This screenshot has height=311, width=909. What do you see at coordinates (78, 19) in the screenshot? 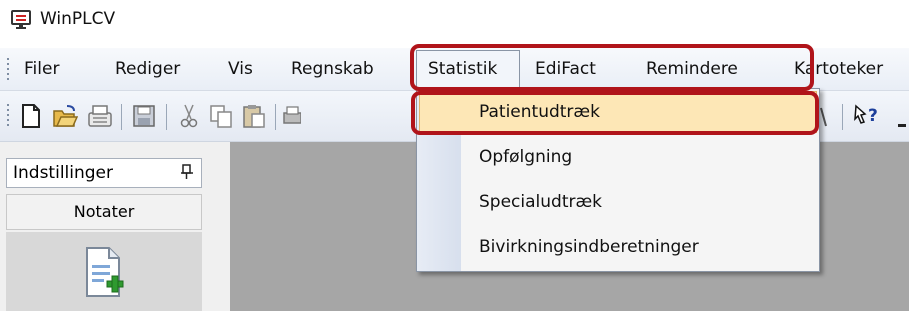
I see `window-title: WinPLCV` at bounding box center [78, 19].